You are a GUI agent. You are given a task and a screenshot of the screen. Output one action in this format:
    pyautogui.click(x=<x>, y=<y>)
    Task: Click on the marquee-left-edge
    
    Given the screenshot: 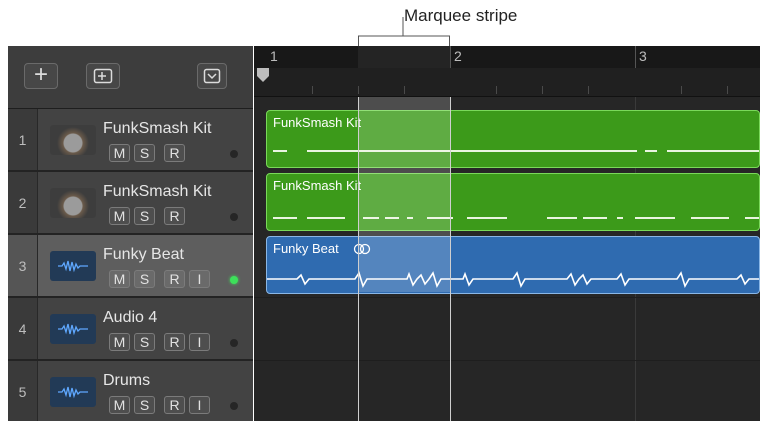 What is the action you would take?
    pyautogui.click(x=358, y=259)
    